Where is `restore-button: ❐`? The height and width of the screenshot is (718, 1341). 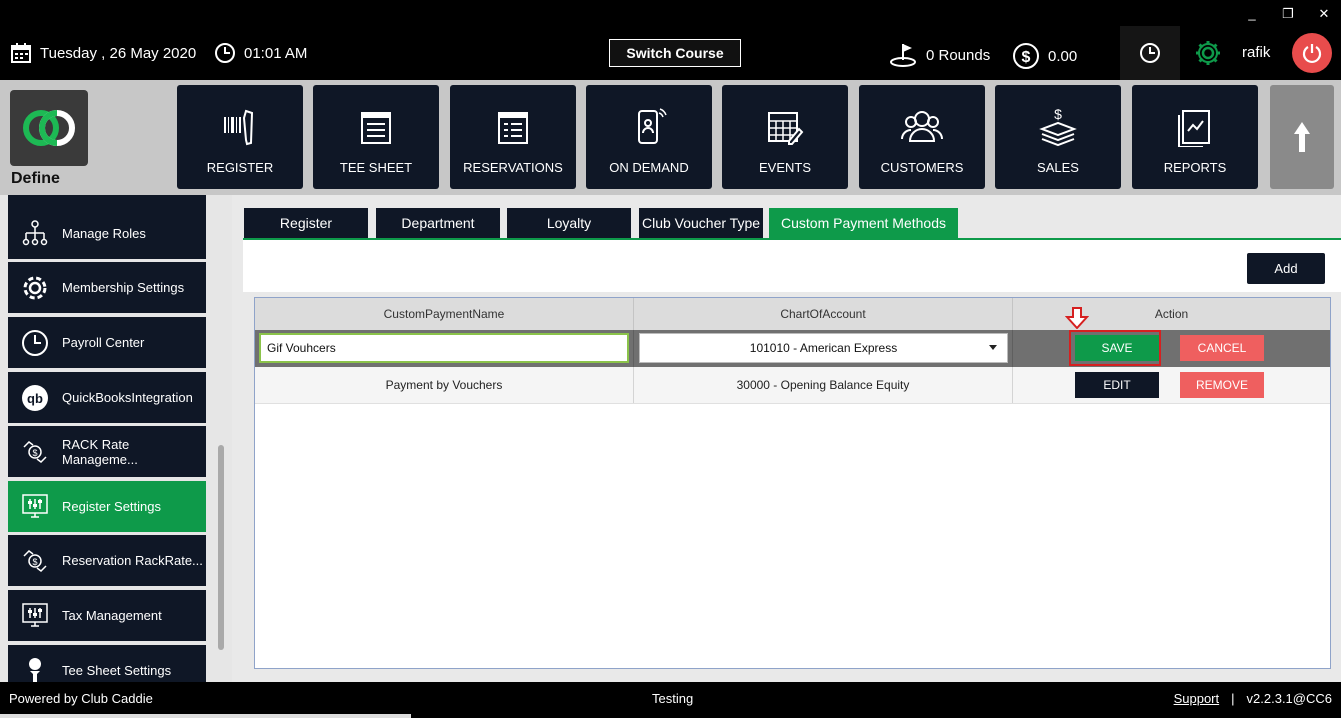
restore-button: ❐ is located at coordinates (1288, 14).